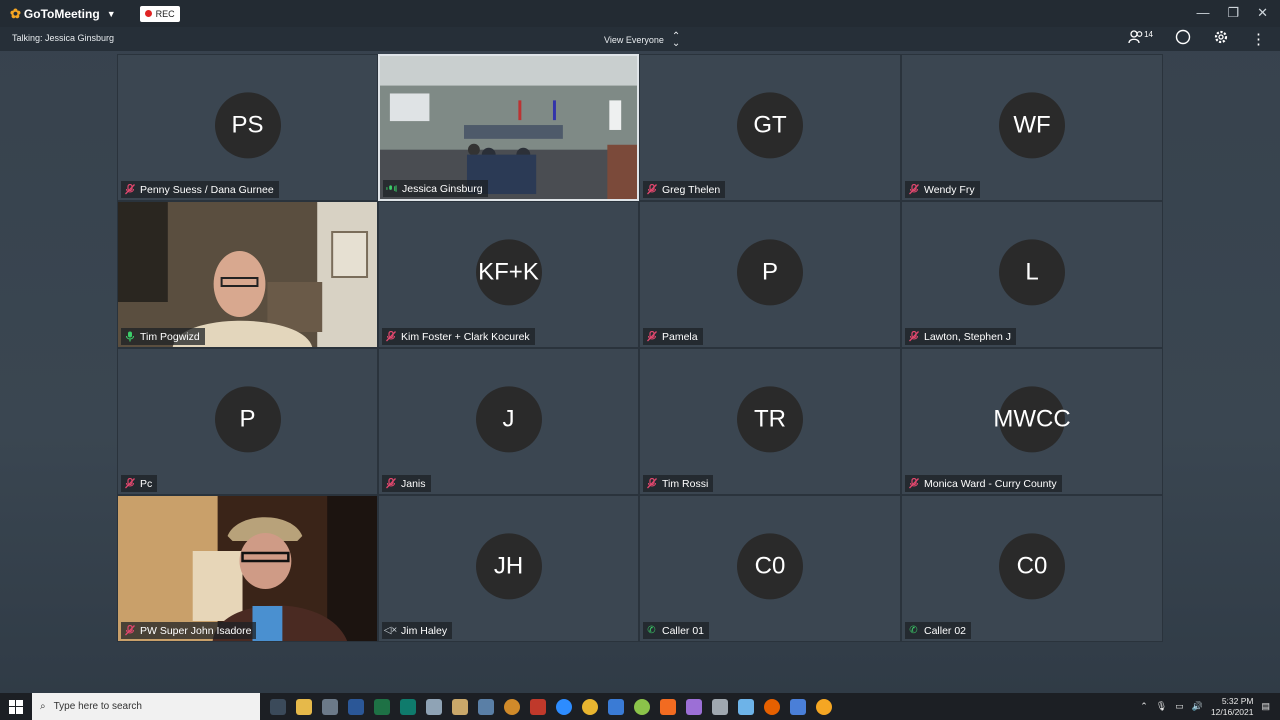 The image size is (1280, 720). Describe the element at coordinates (165, 13) in the screenshot. I see `rec-label: REC` at that location.